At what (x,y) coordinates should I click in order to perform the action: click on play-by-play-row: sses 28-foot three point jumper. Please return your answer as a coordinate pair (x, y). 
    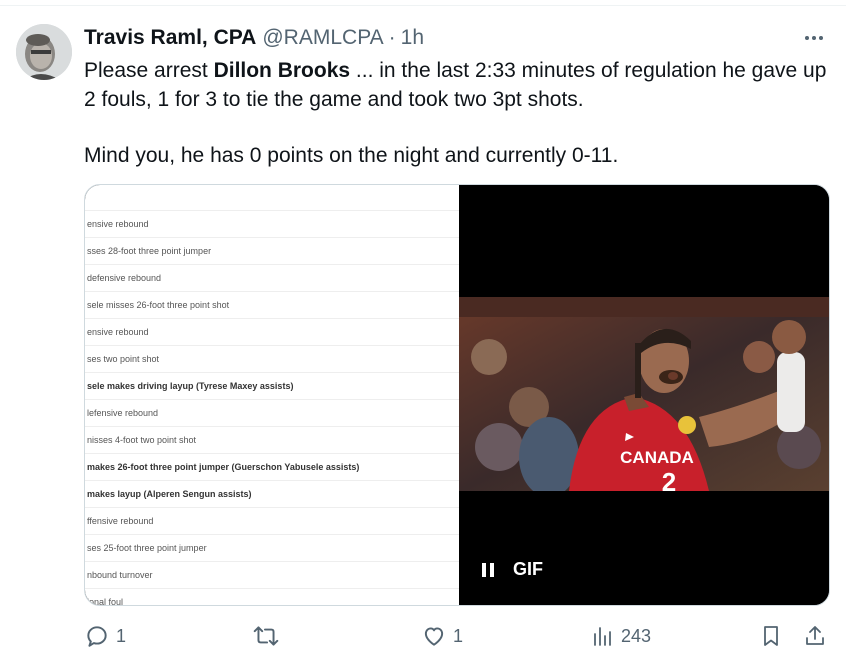
    Looking at the image, I should click on (272, 251).